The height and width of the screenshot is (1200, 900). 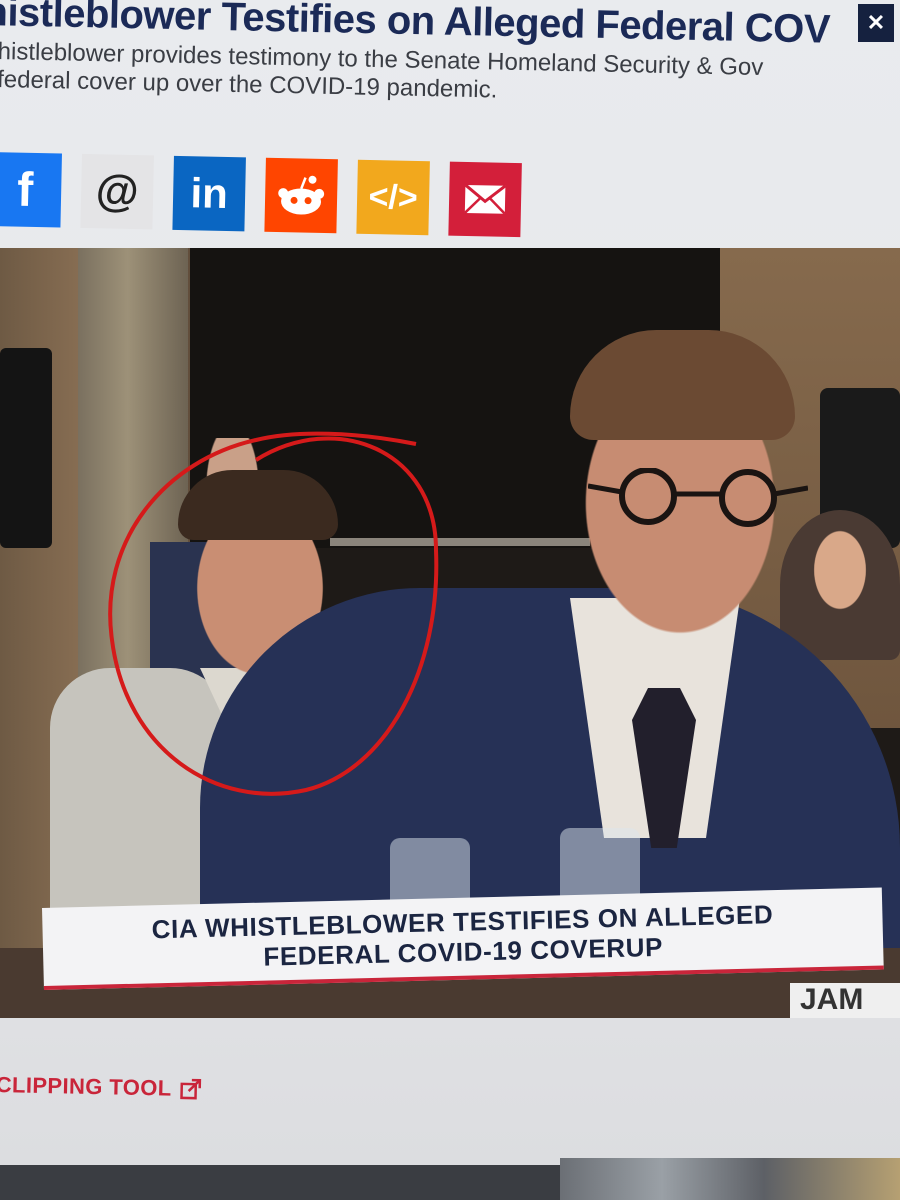 I want to click on embed-code-icon: </>, so click(x=393, y=197).